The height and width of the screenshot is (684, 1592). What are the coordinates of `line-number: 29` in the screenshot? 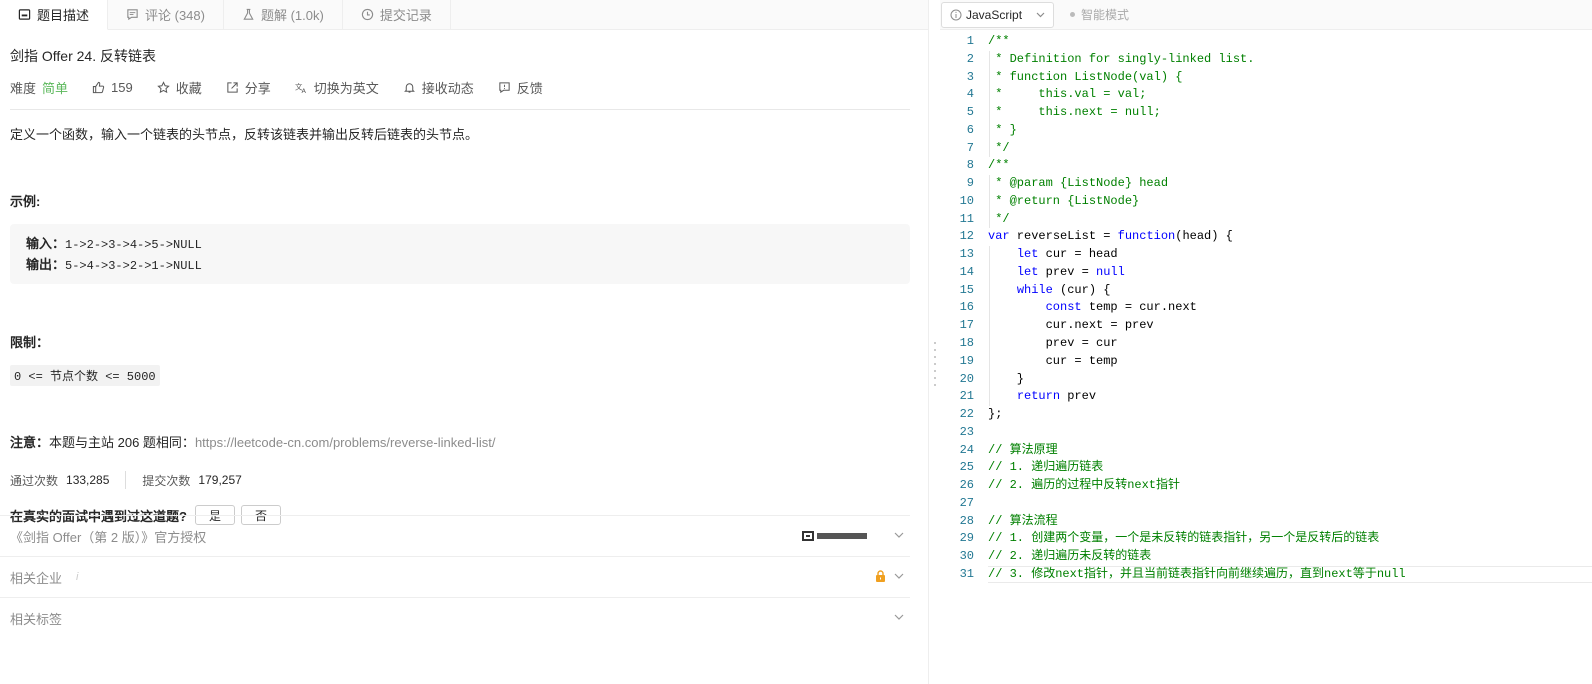 It's located at (966, 538).